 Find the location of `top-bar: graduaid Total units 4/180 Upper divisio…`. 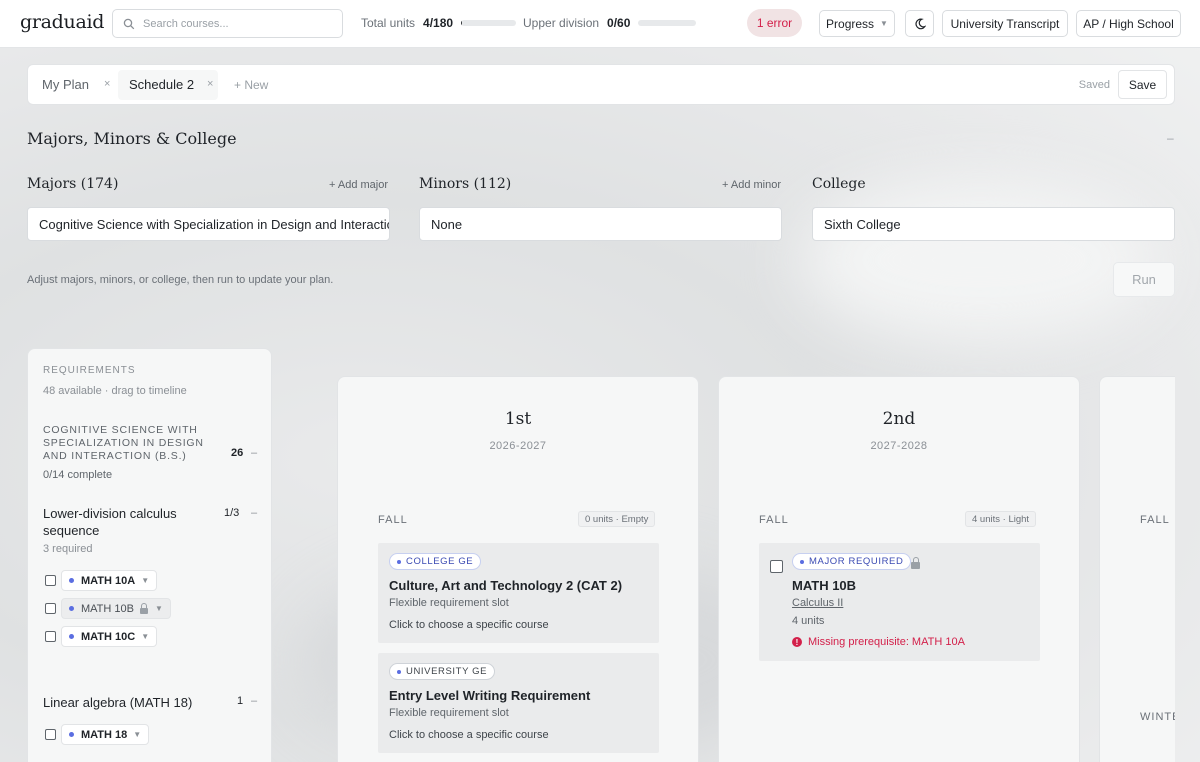

top-bar: graduaid Total units 4/180 Upper divisio… is located at coordinates (600, 24).